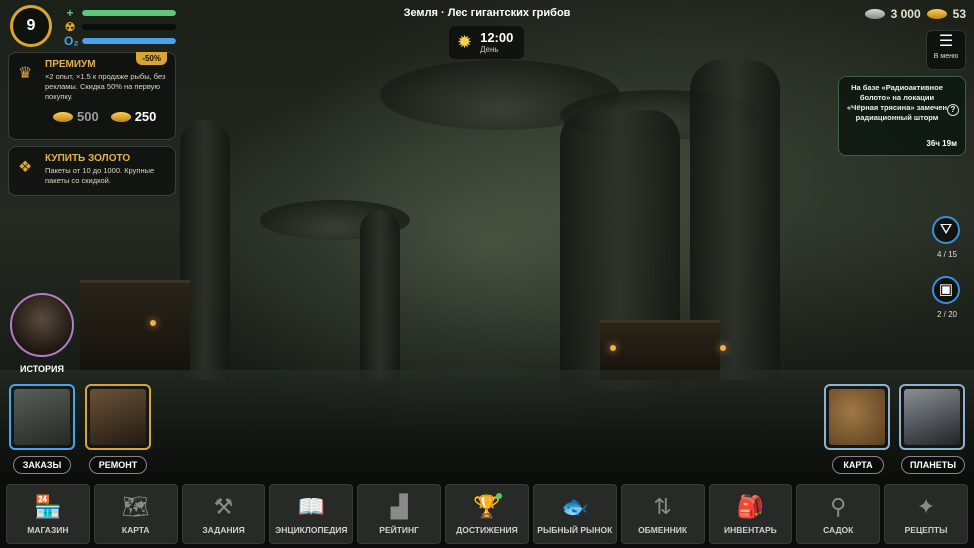 This screenshot has height=548, width=974. I want to click on stat-row: O₂, so click(120, 41).